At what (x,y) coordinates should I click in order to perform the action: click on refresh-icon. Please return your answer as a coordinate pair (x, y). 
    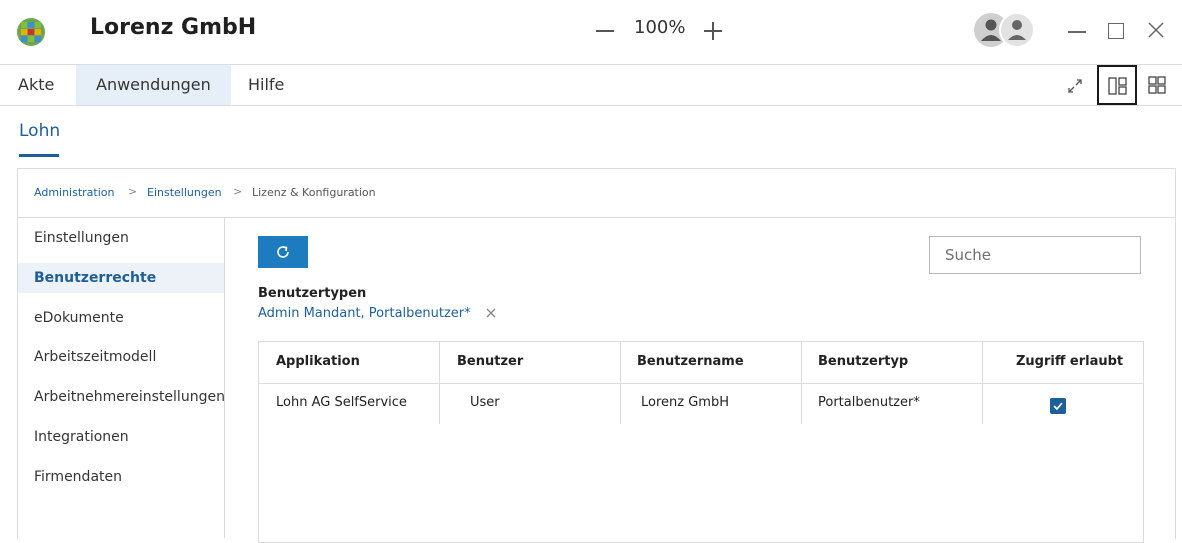
    Looking at the image, I should click on (283, 252).